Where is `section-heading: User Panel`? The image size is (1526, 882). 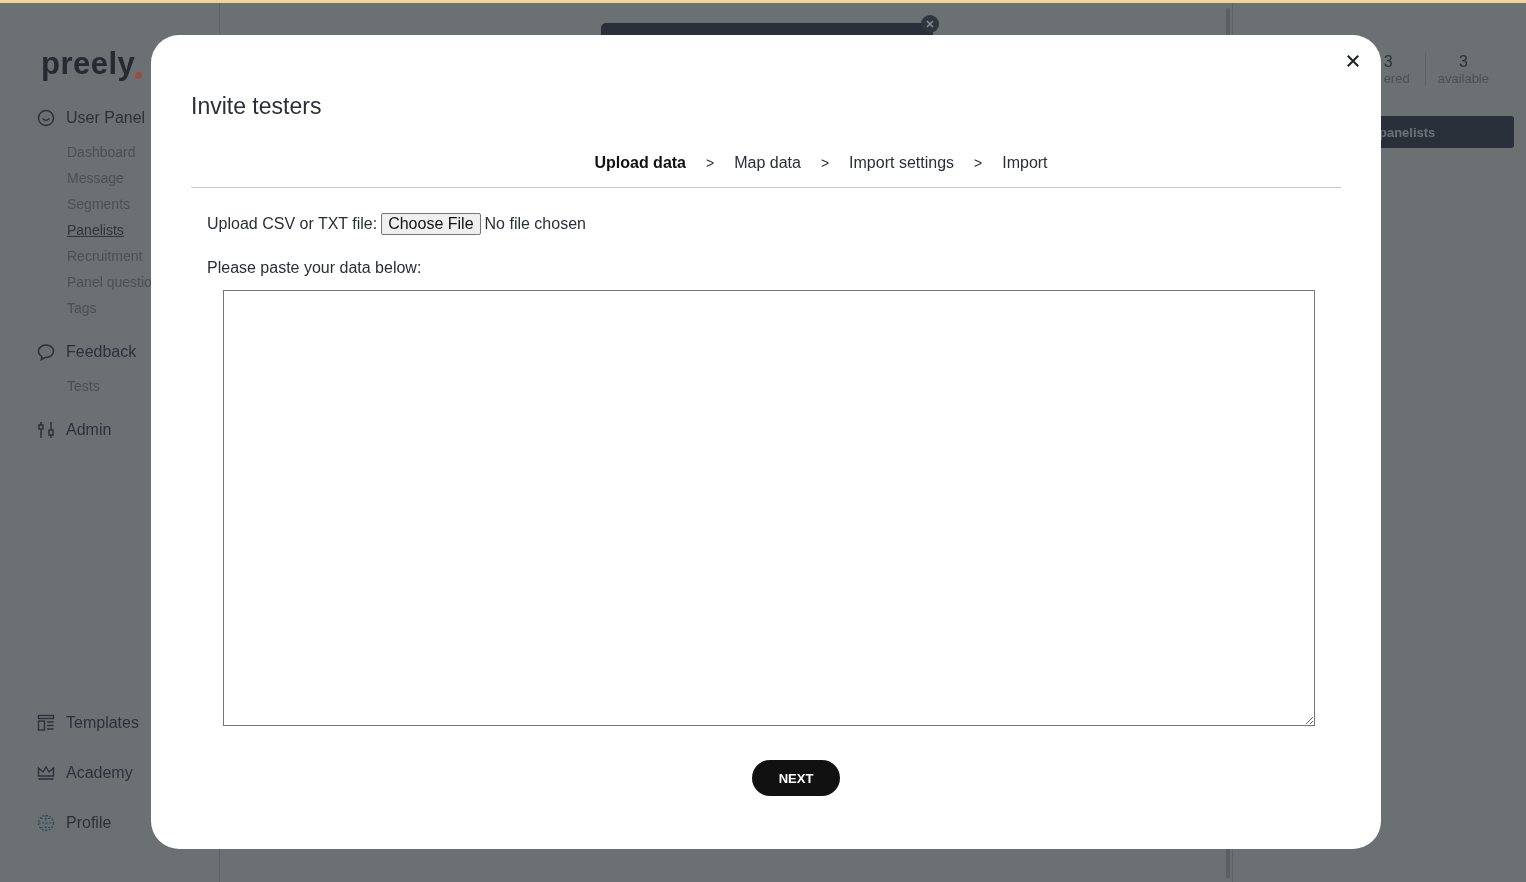 section-heading: User Panel is located at coordinates (106, 118).